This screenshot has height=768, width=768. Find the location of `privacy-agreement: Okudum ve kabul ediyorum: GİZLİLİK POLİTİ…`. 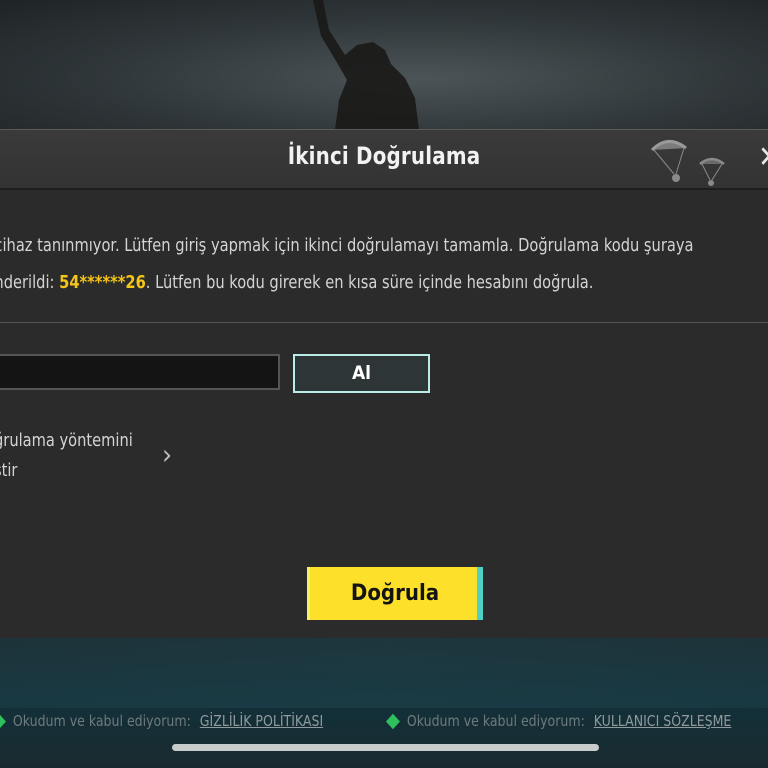

privacy-agreement: Okudum ve kabul ediyorum: GİZLİLİK POLİTİ… is located at coordinates (161, 721).